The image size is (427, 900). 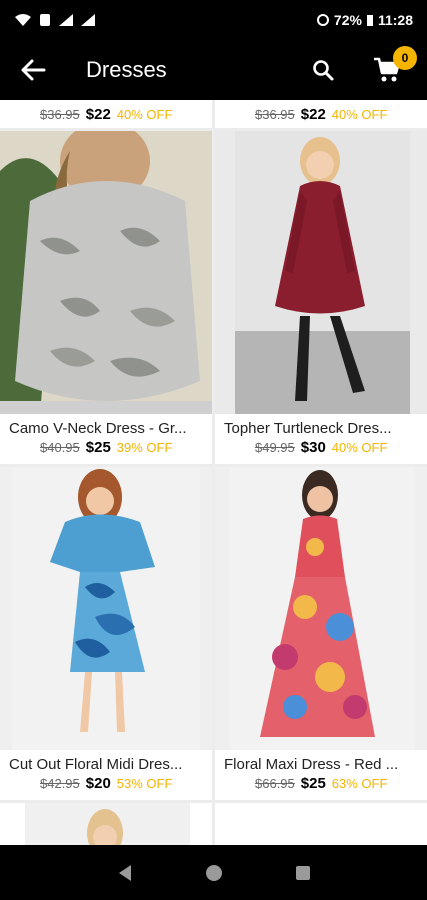 I want to click on nav-recents-icon, so click(x=303, y=873).